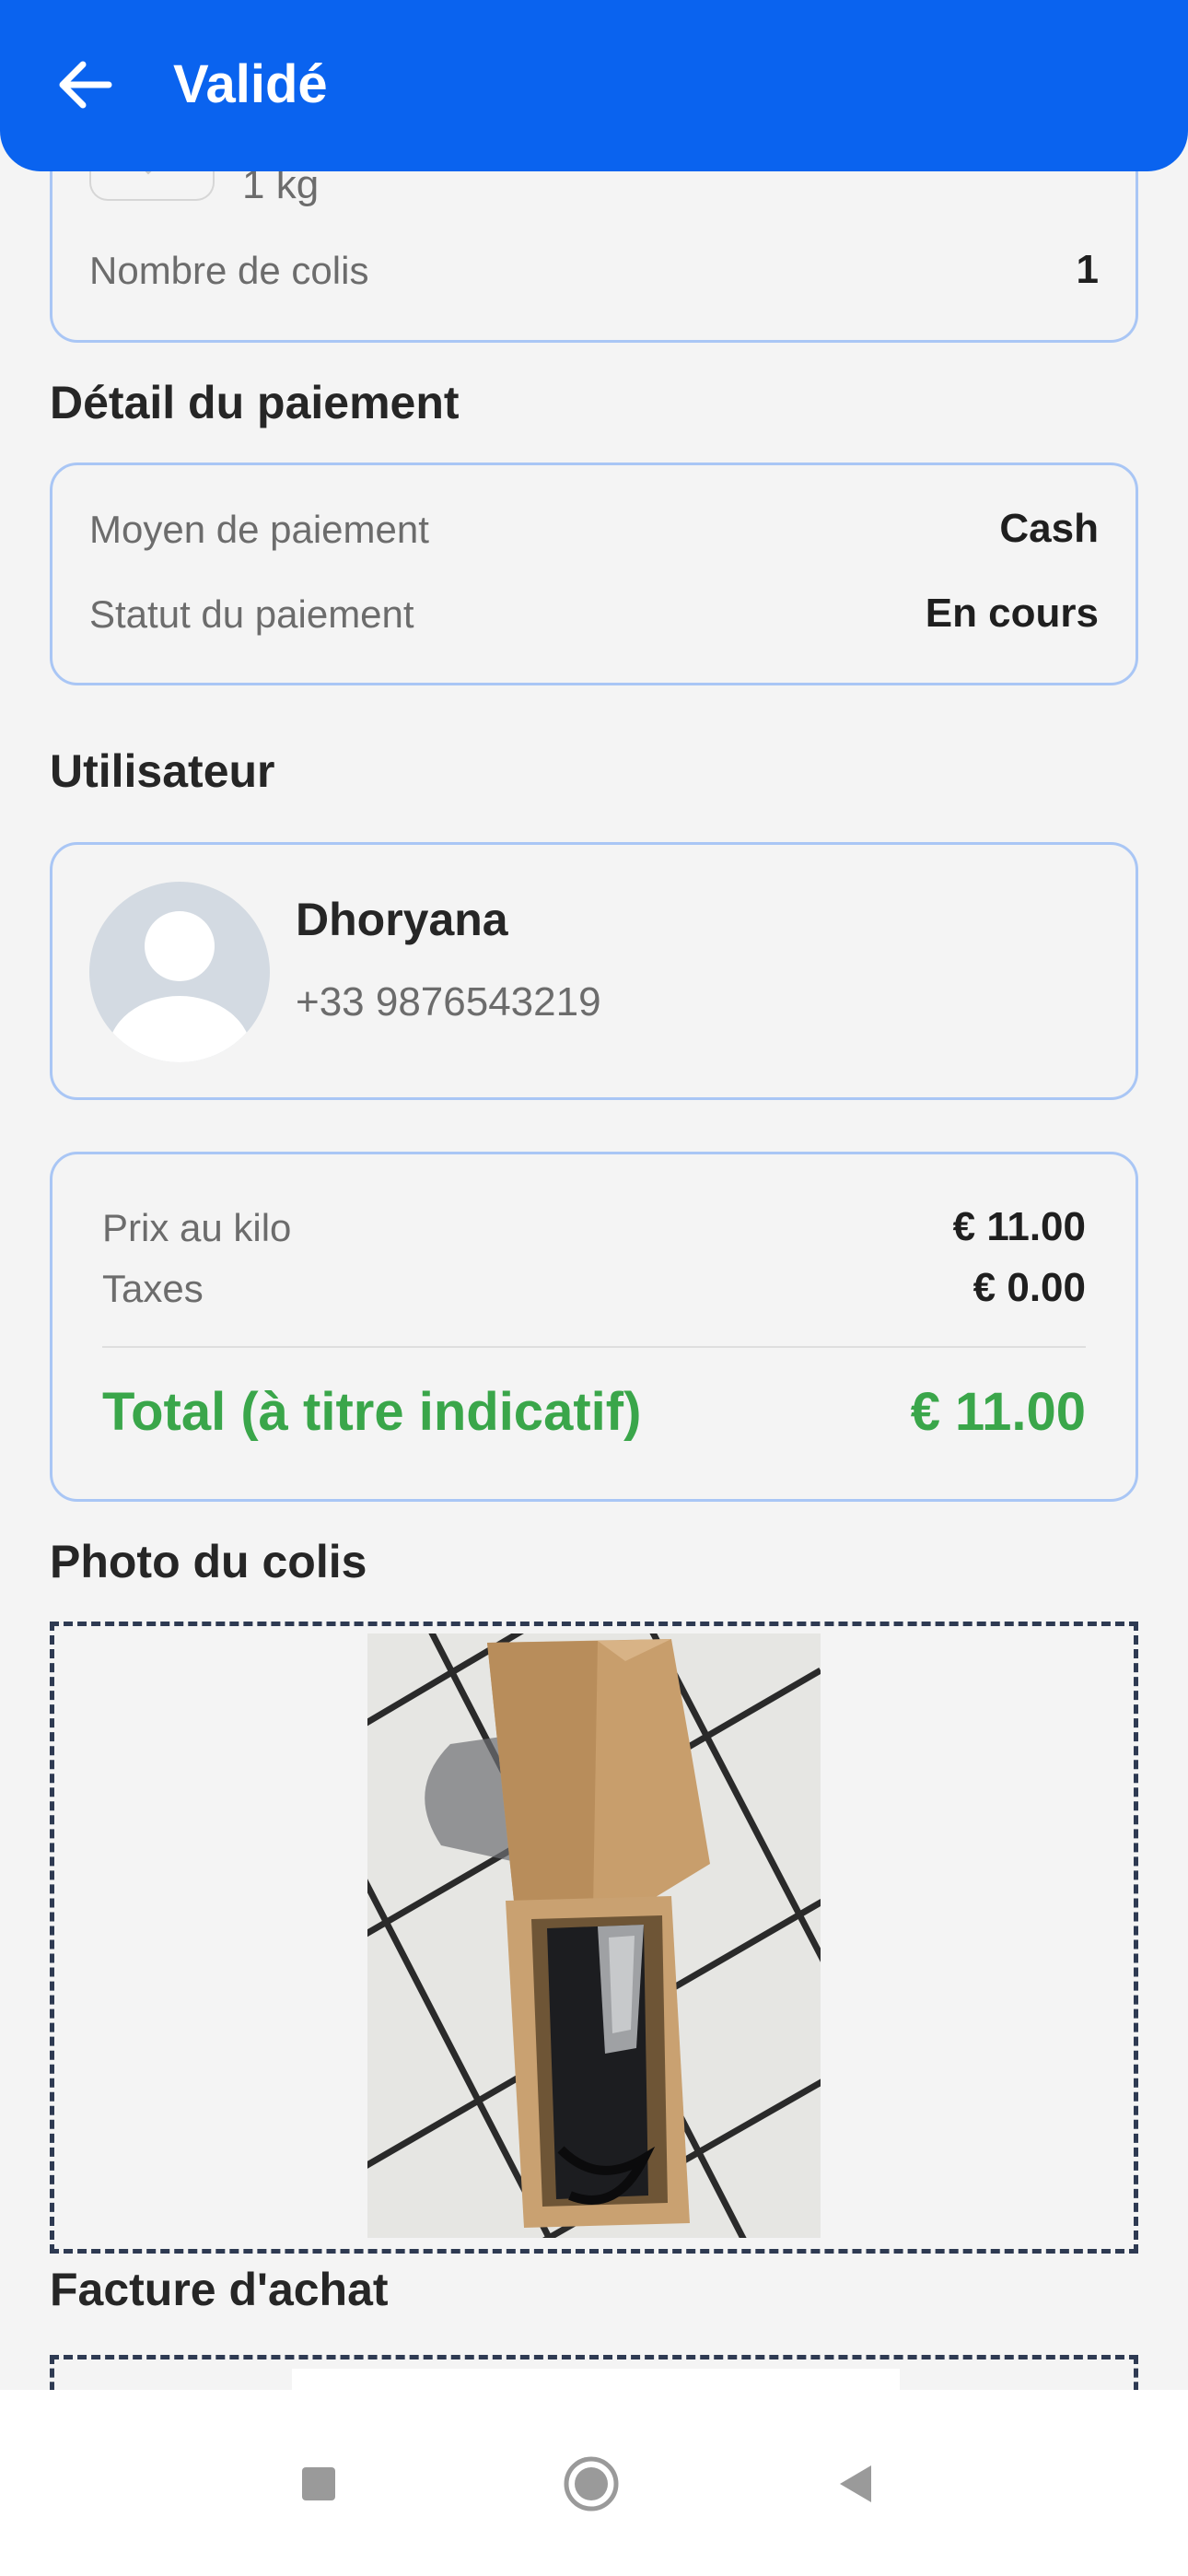 The image size is (1188, 2576). Describe the element at coordinates (153, 1288) in the screenshot. I see `taxes-label: Taxes` at that location.